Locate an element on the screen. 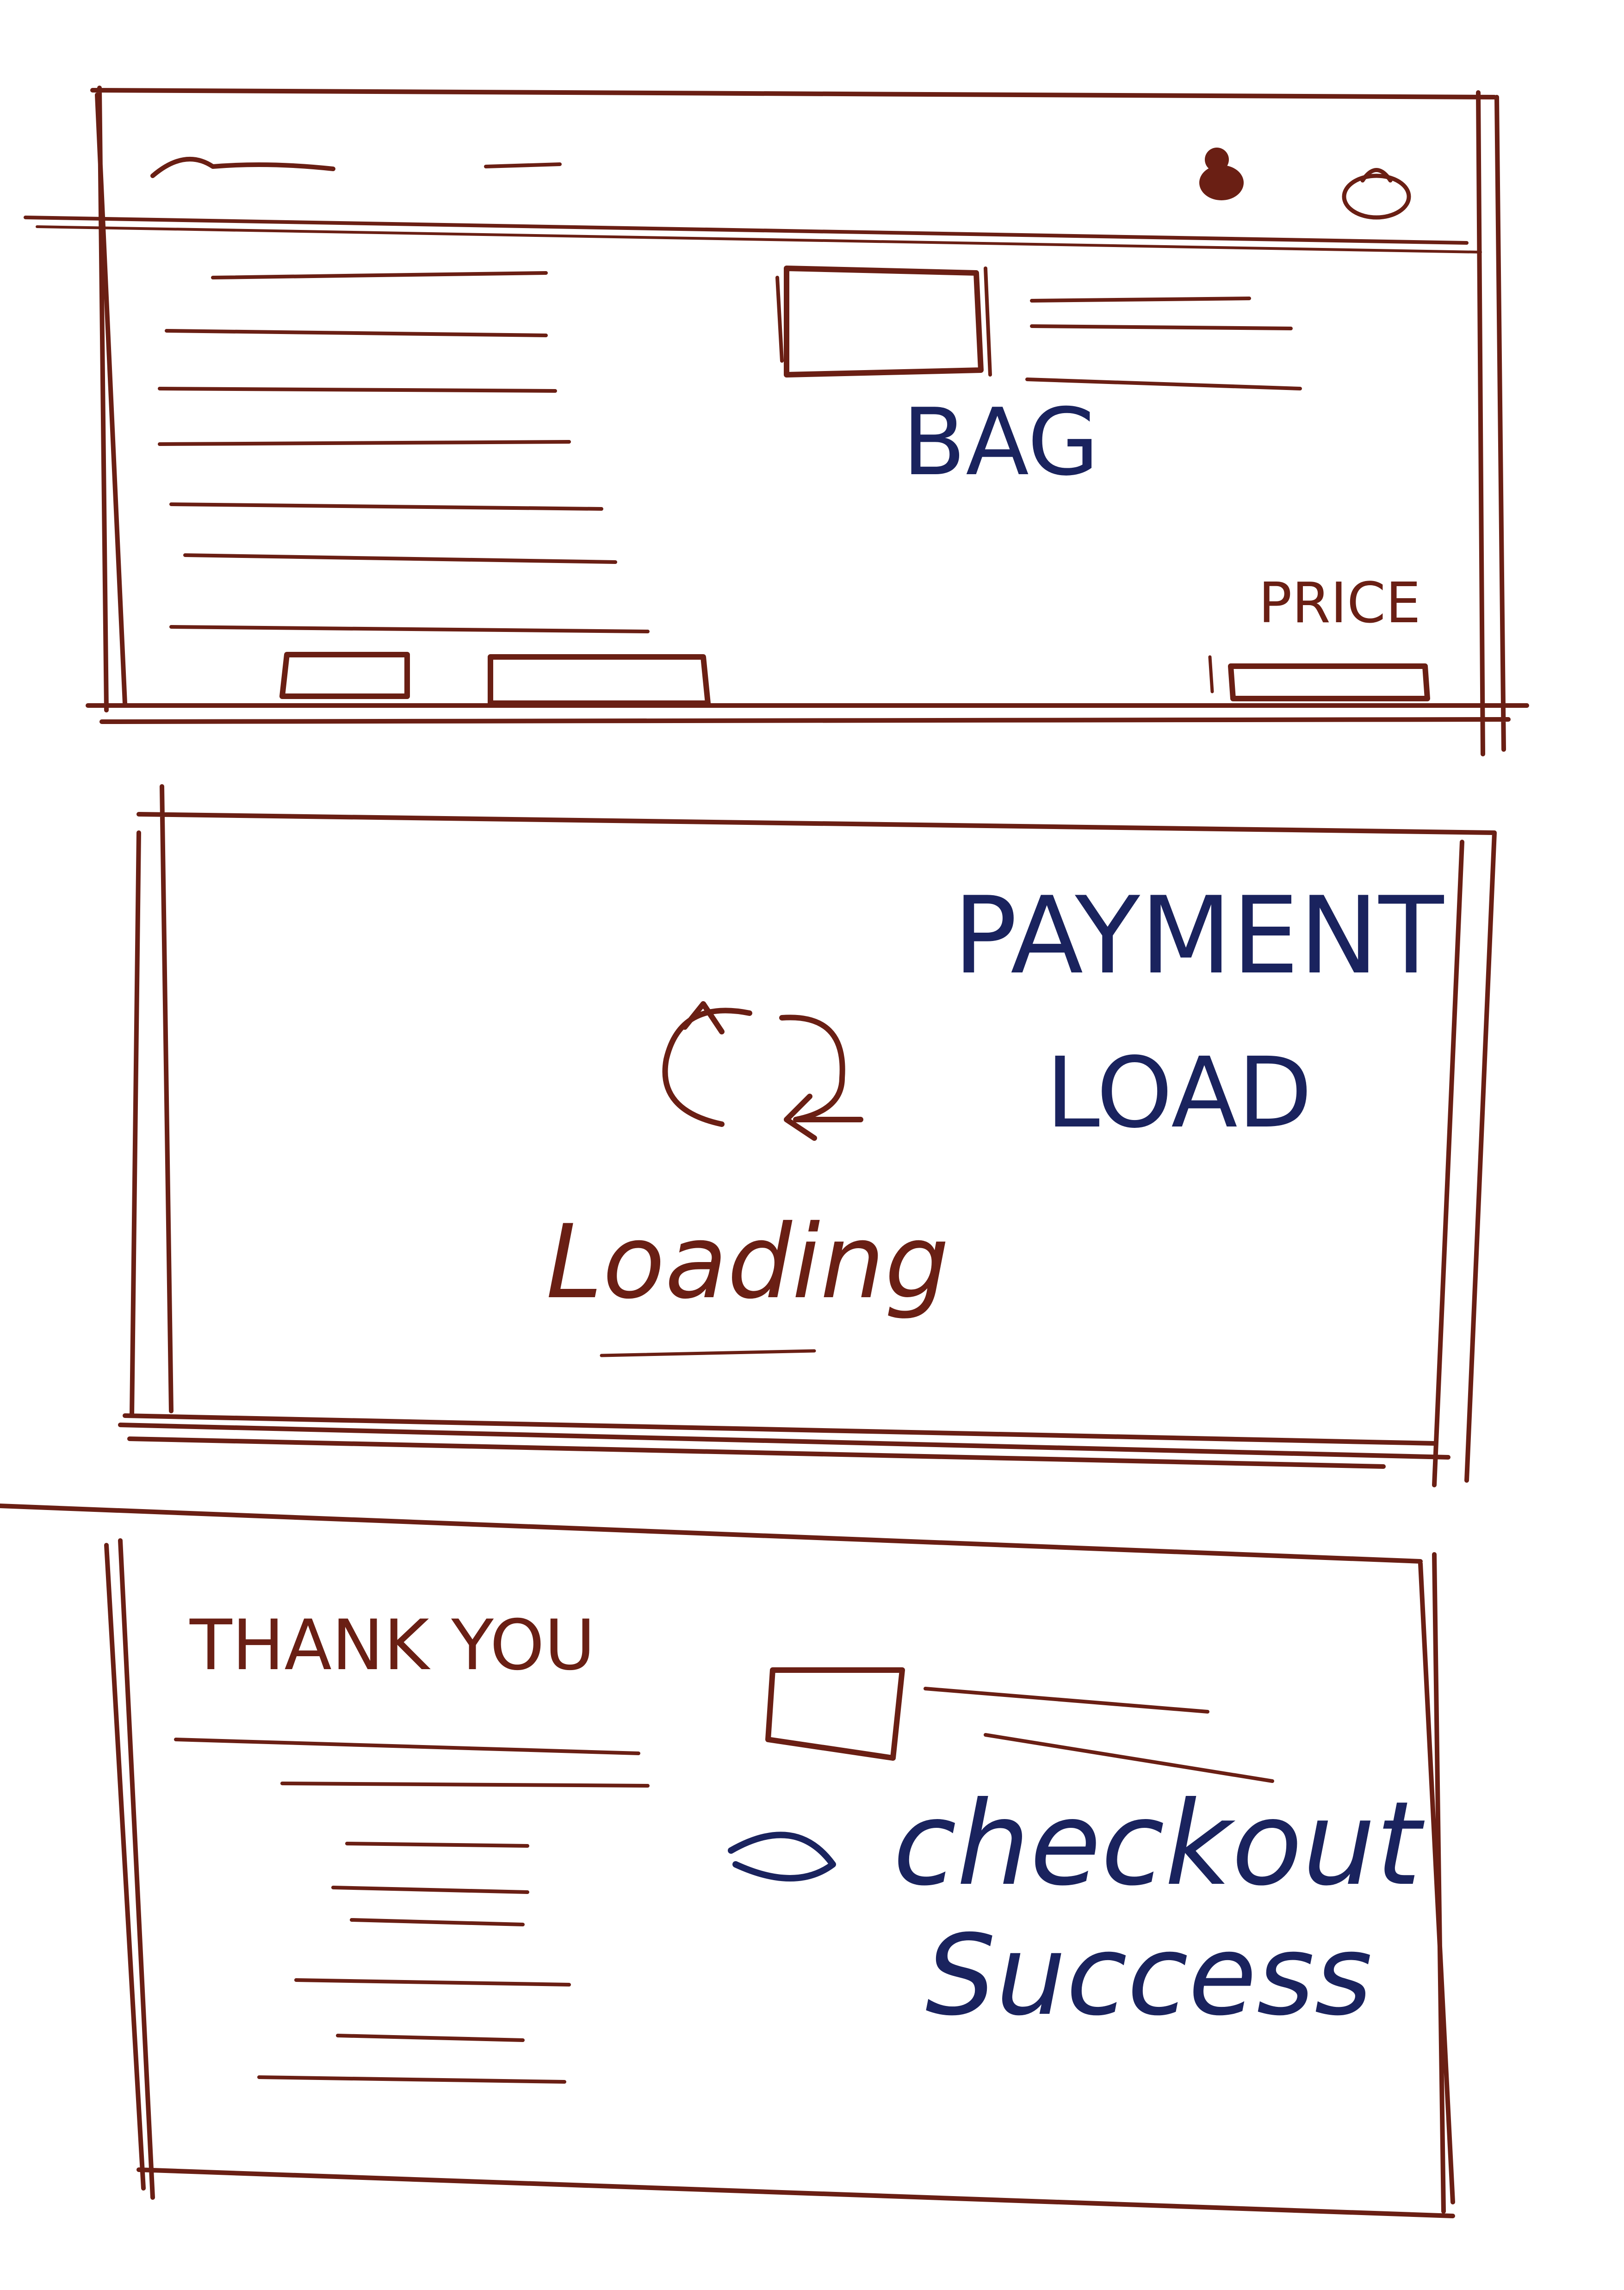 The height and width of the screenshot is (2290, 1624). loading-underline is located at coordinates (708, 1353).